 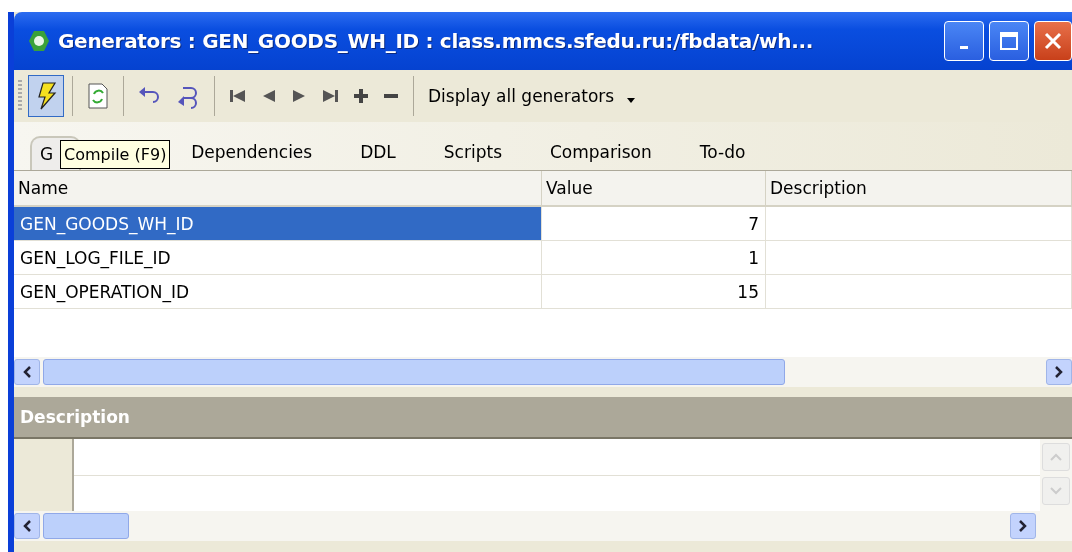 What do you see at coordinates (472, 153) in the screenshot?
I see `tab: Scripts` at bounding box center [472, 153].